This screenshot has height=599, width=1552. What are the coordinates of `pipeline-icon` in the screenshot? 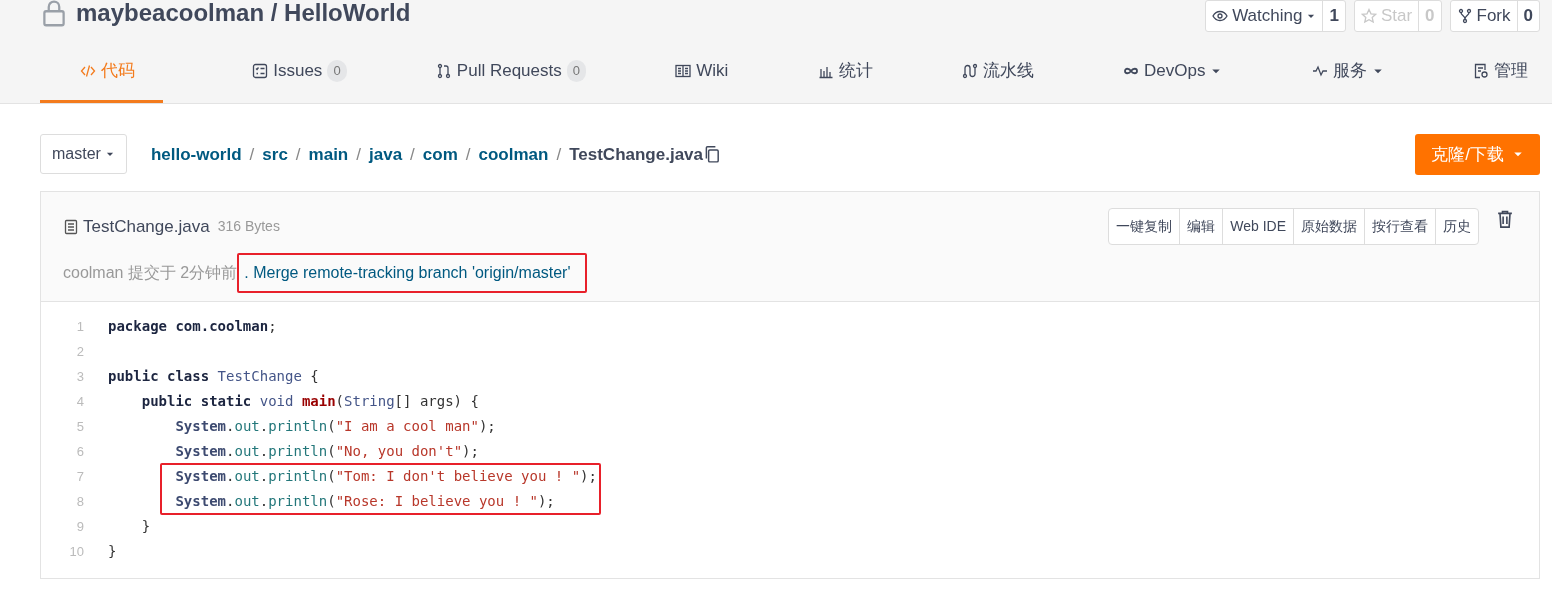 It's located at (969, 70).